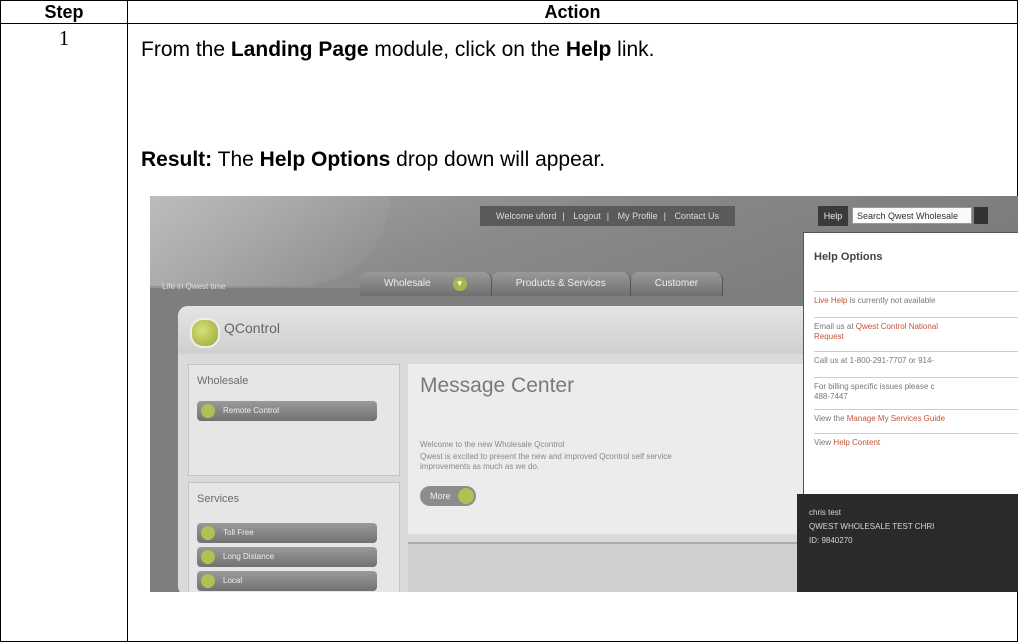 The width and height of the screenshot is (1018, 642). Describe the element at coordinates (830, 418) in the screenshot. I see `view-guide-prefix: View the` at that location.